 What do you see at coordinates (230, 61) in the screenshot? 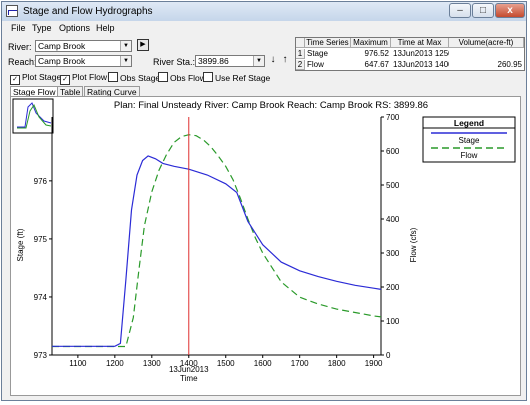
I see `river-sta-select: 3899.86 ▼` at bounding box center [230, 61].